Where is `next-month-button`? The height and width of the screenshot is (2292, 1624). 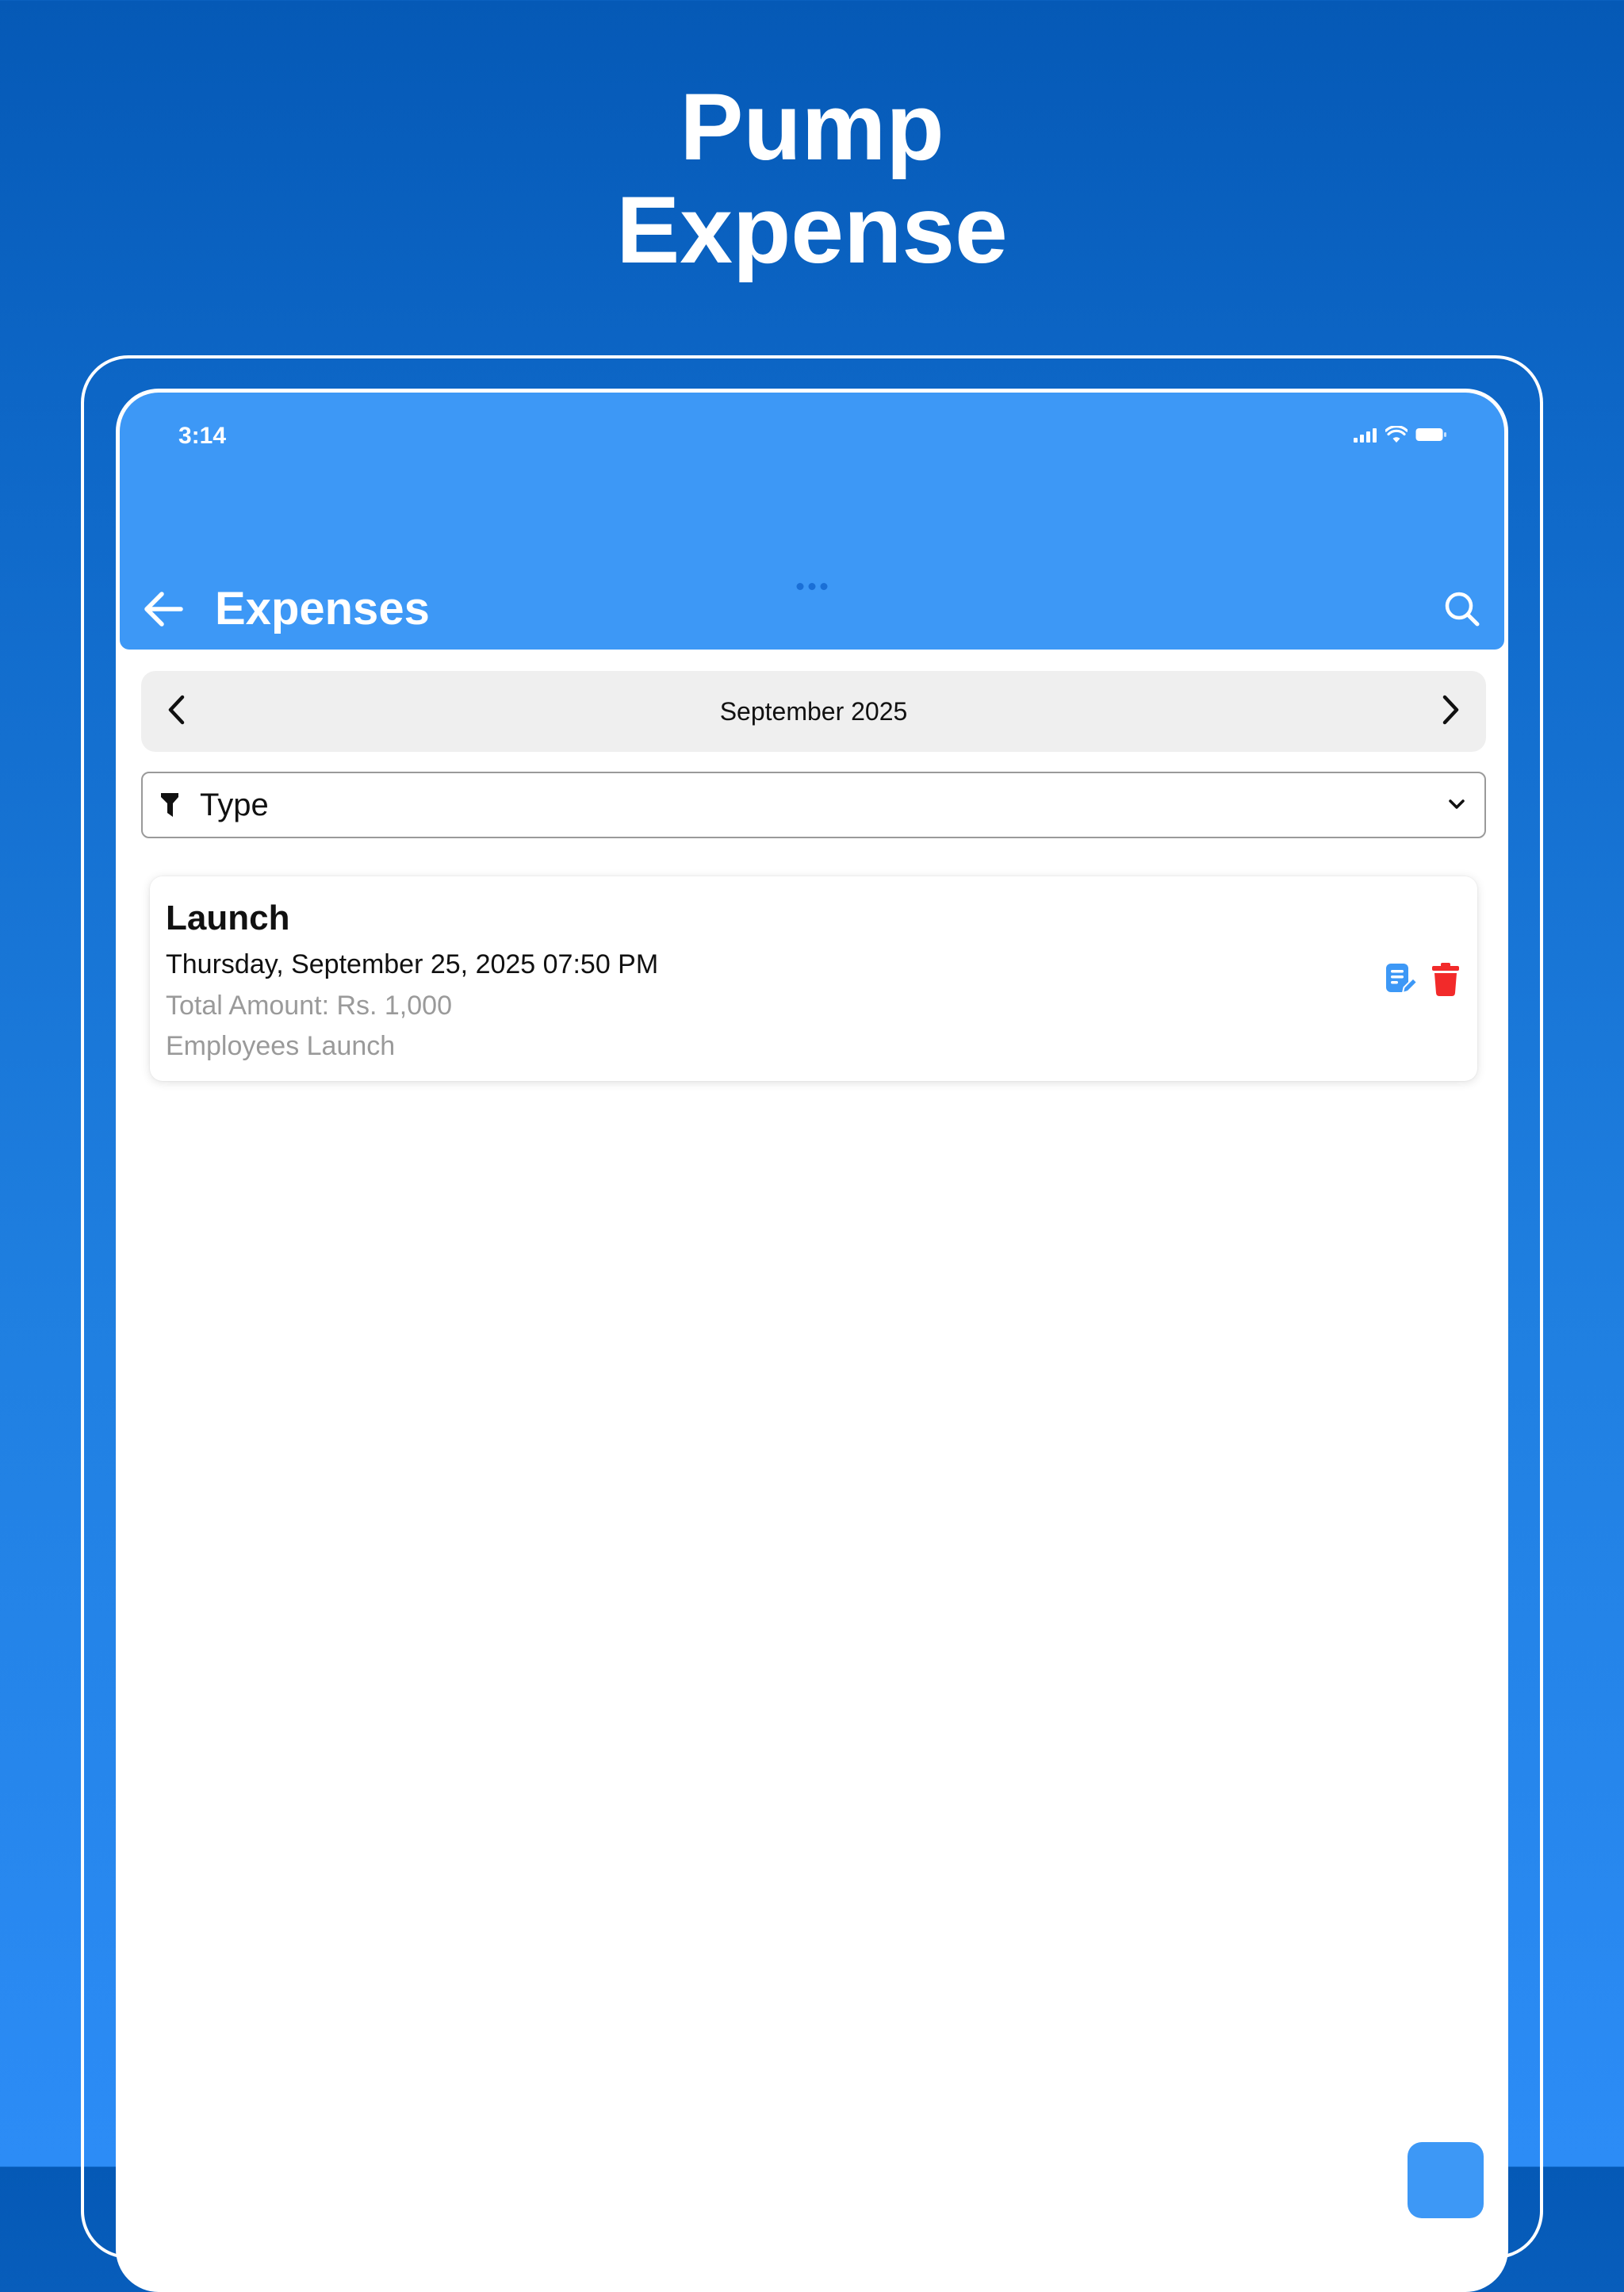
next-month-button is located at coordinates (1450, 712).